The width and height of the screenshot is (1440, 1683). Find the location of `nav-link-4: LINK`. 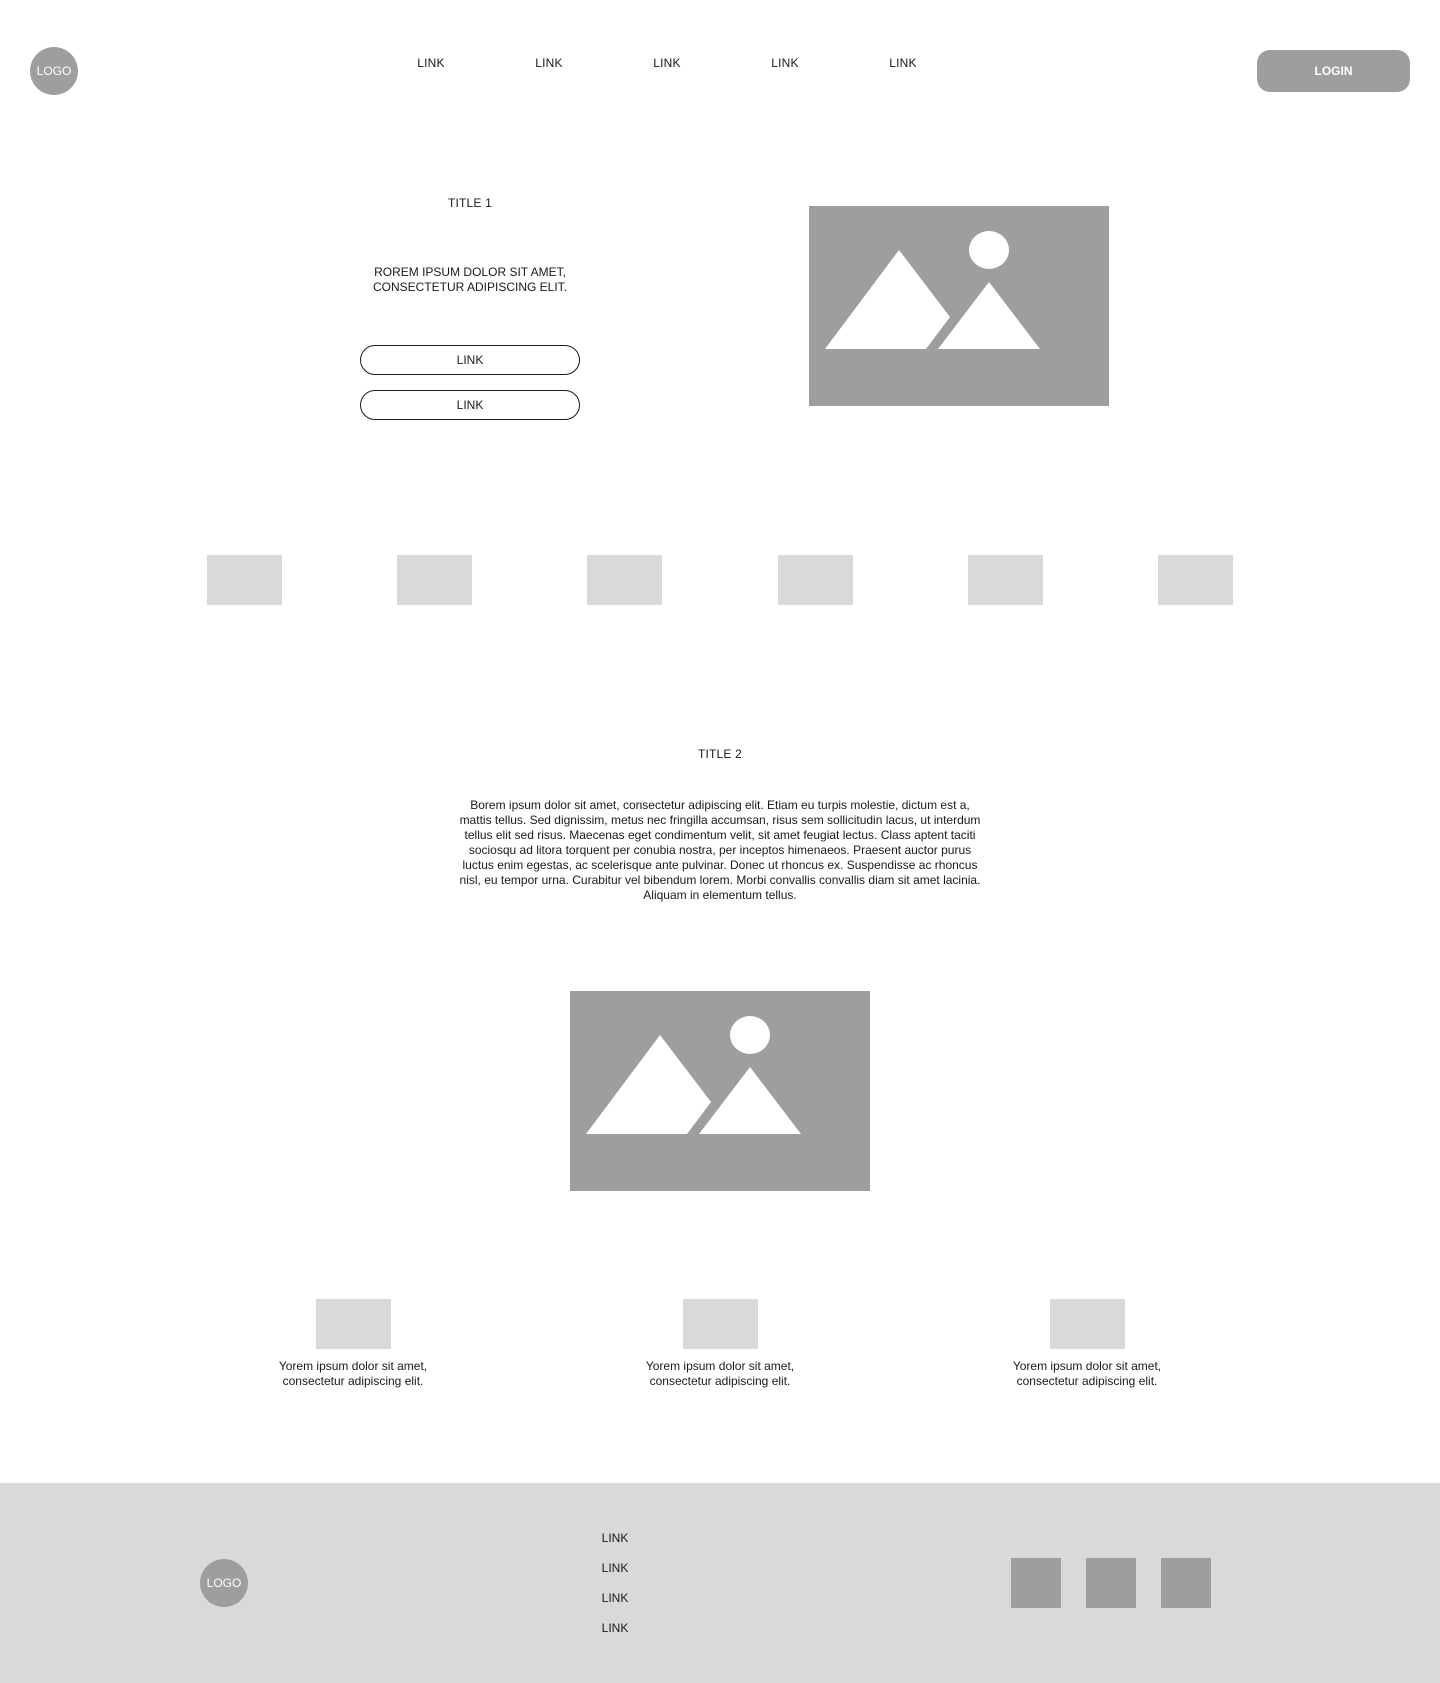

nav-link-4: LINK is located at coordinates (784, 63).